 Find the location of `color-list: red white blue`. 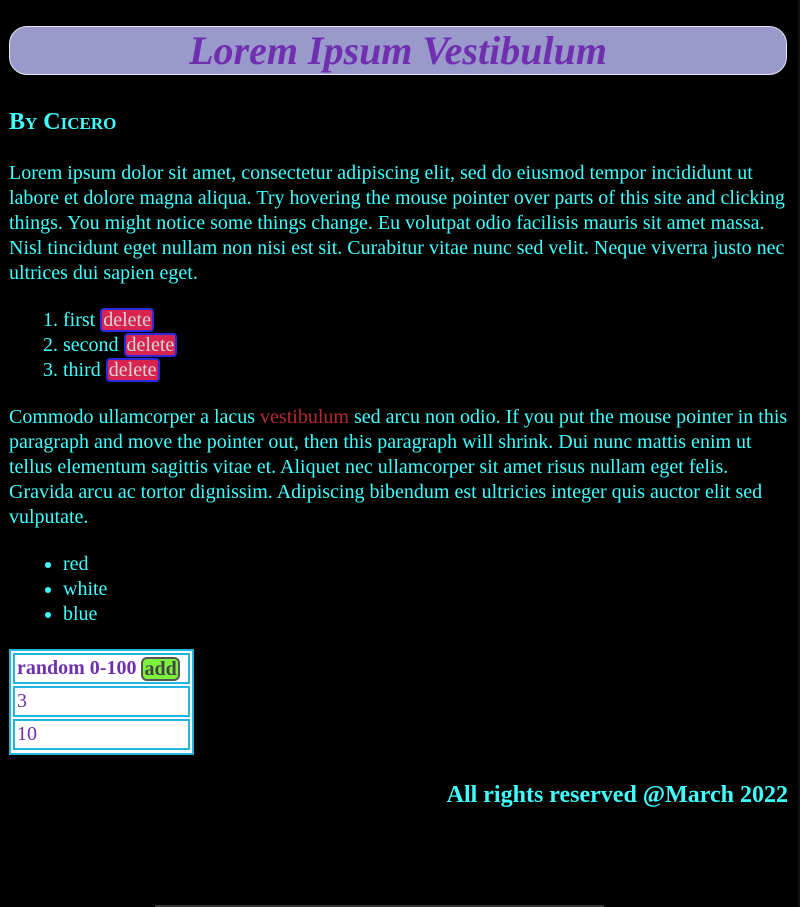

color-list: red white blue is located at coordinates (58, 589).